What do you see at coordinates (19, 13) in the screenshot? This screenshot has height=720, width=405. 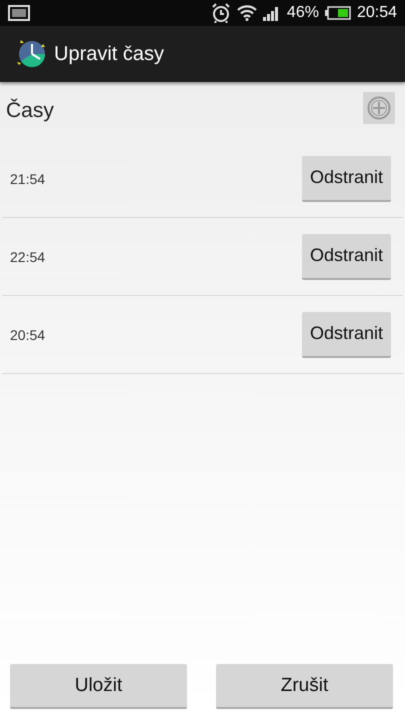 I see `image-notification-icon` at bounding box center [19, 13].